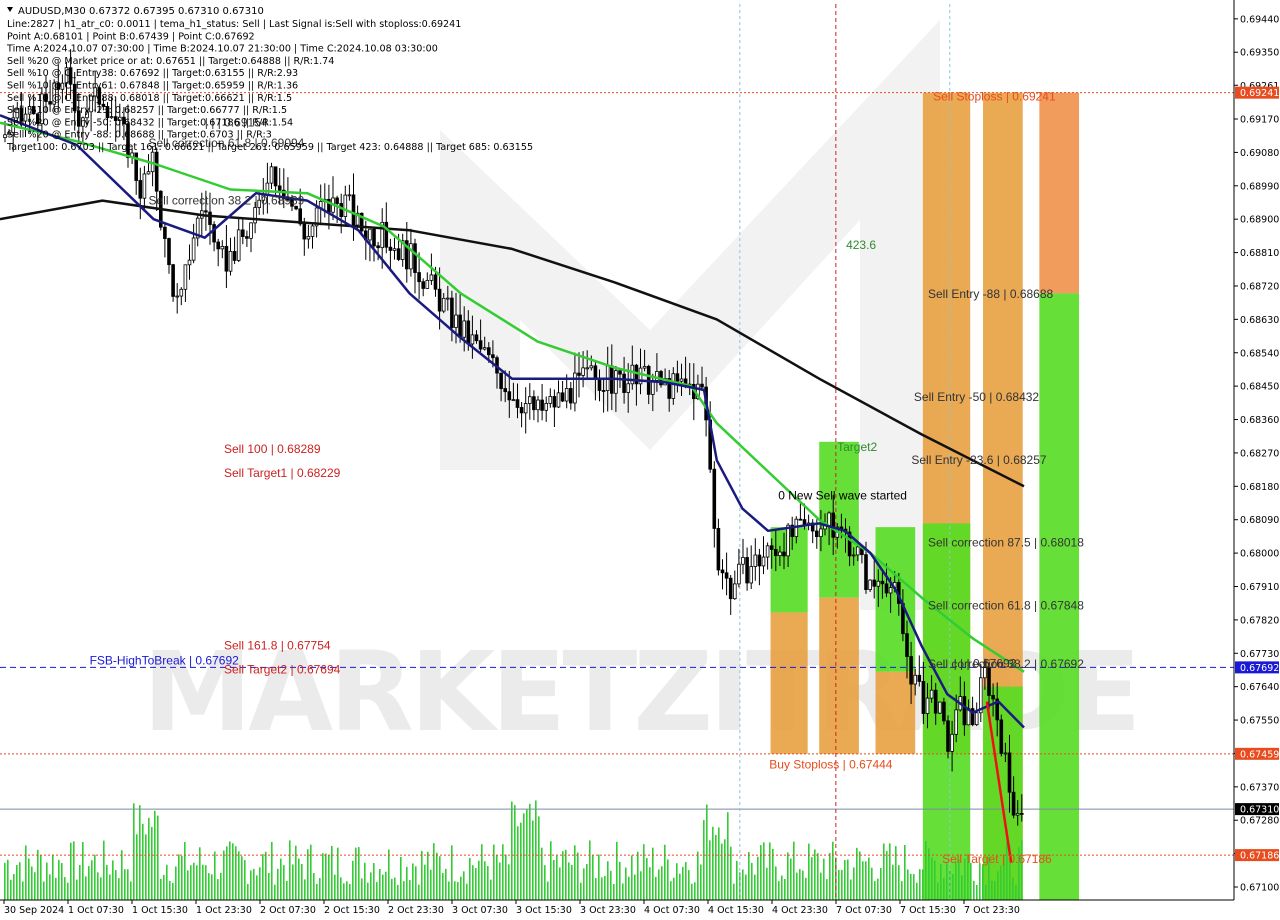 Image resolution: width=1280 pixels, height=920 pixels. I want to click on time-tick-label: 2 Oct 07:30, so click(288, 910).